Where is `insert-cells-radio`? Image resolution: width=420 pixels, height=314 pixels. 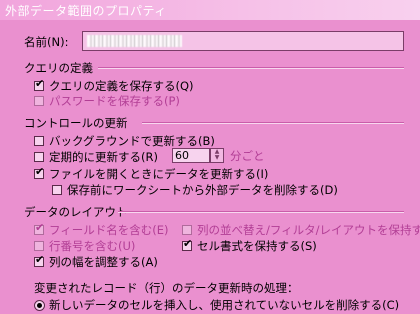 insert-cells-radio is located at coordinates (39, 305).